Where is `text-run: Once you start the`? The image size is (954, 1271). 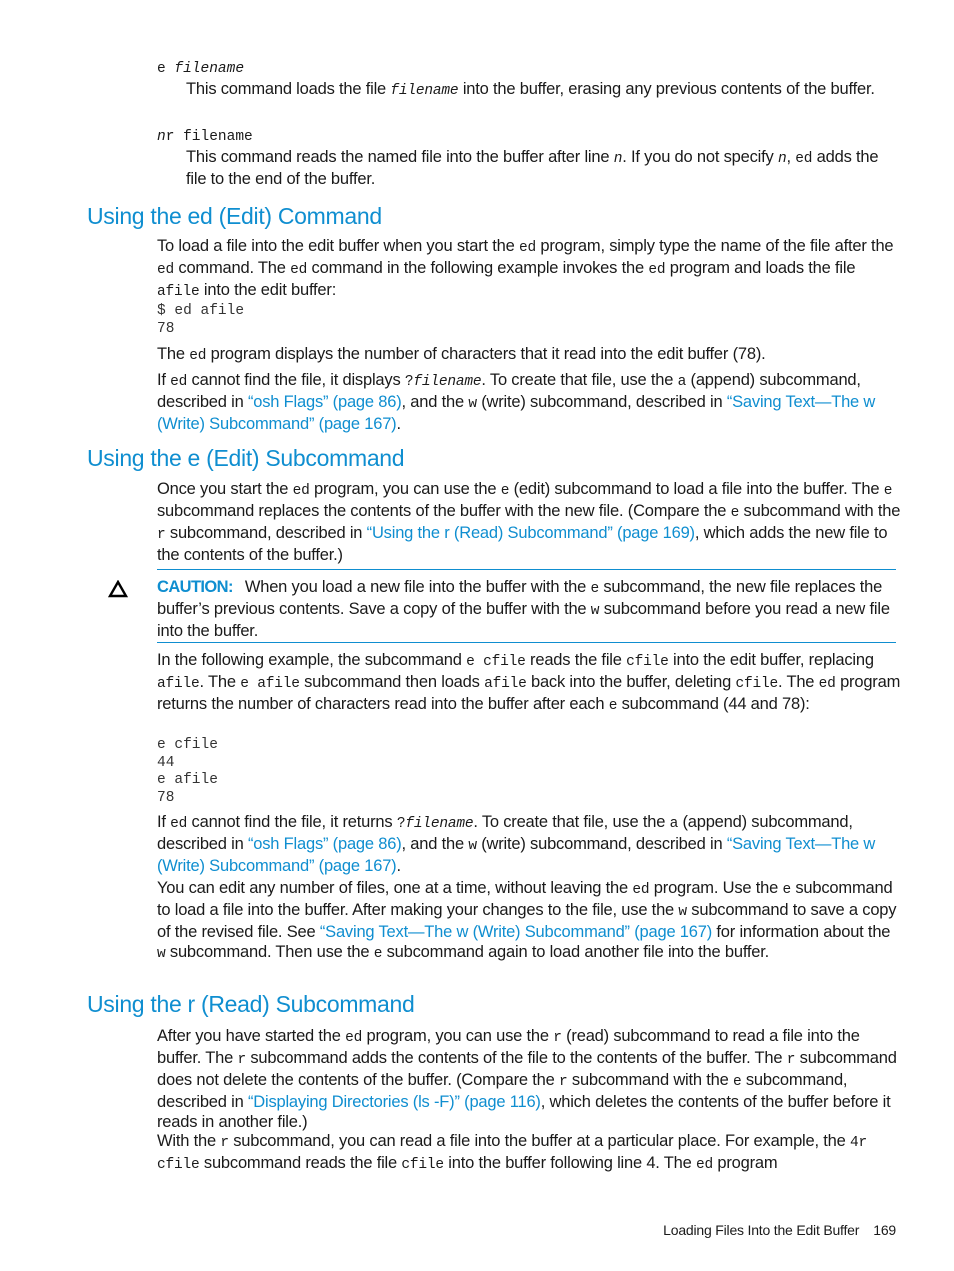
text-run: Once you start the is located at coordinates (225, 489).